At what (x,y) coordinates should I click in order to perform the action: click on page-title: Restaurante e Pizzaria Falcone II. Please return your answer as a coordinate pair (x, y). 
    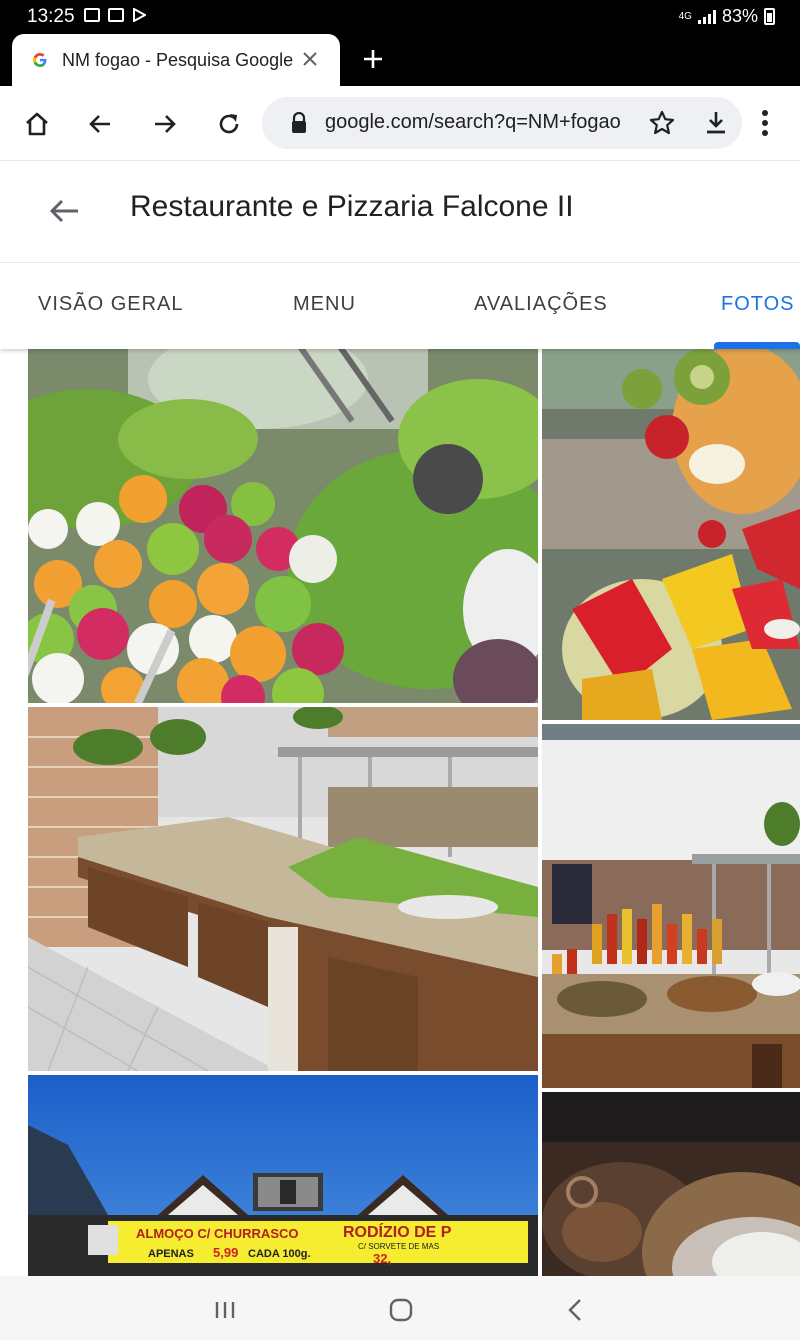
    Looking at the image, I should click on (352, 206).